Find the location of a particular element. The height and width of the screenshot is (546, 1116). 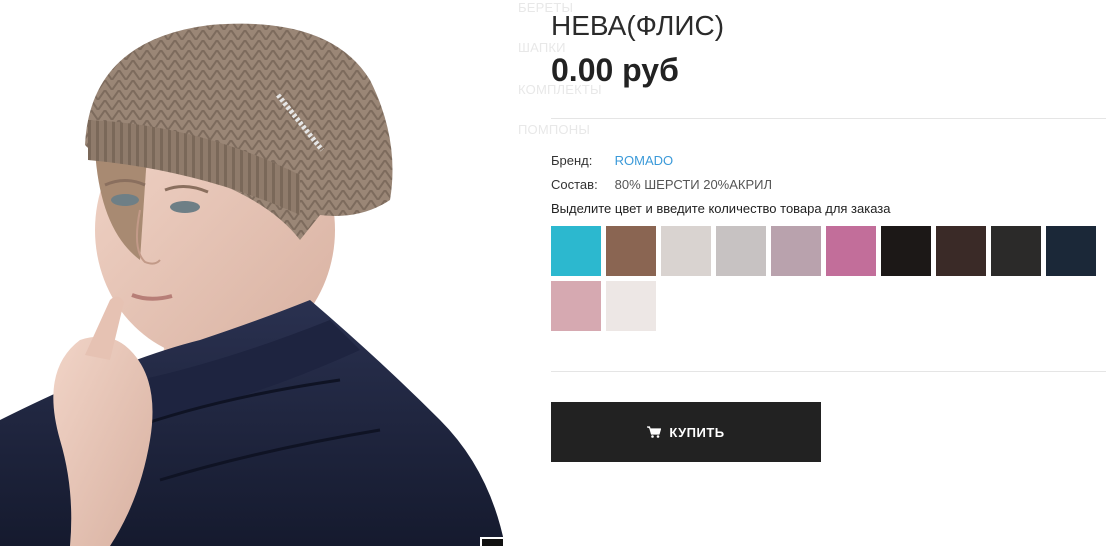

composition-row: Состав: 80% ШЕРСТИ 20%АКРИЛ is located at coordinates (661, 184).